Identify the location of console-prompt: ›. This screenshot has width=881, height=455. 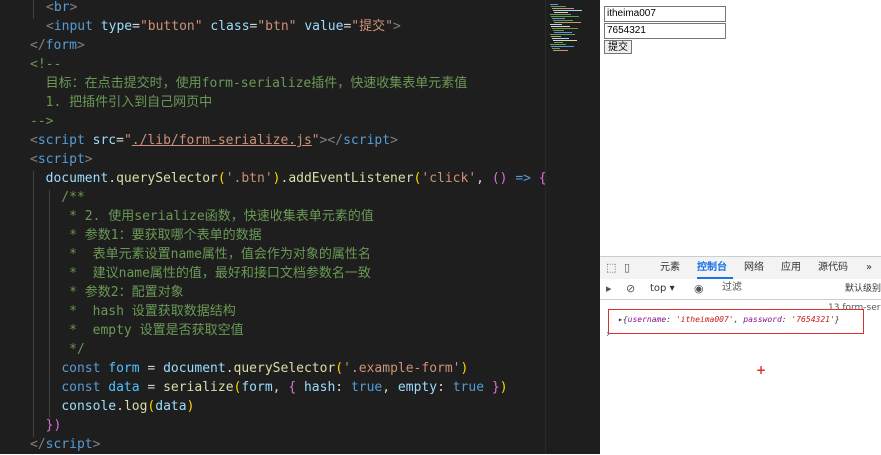
(608, 334).